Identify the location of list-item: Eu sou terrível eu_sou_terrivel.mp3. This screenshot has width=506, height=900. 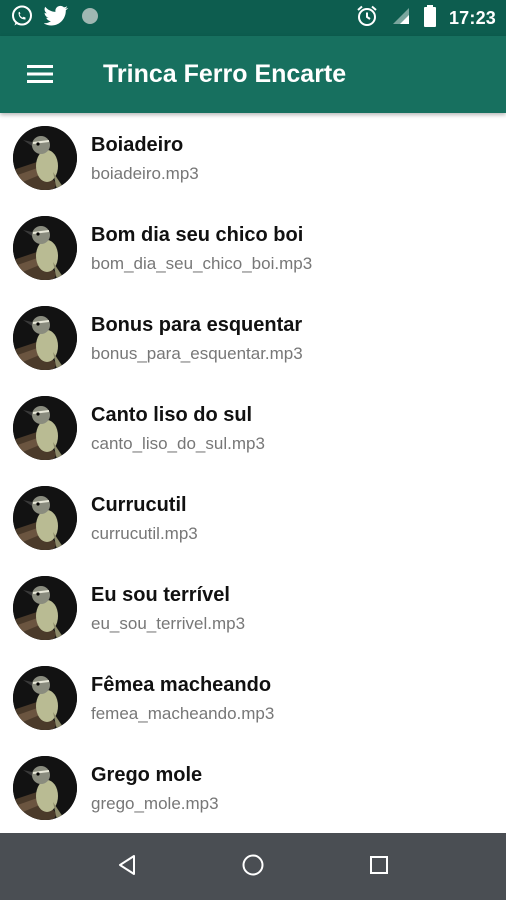
(253, 608).